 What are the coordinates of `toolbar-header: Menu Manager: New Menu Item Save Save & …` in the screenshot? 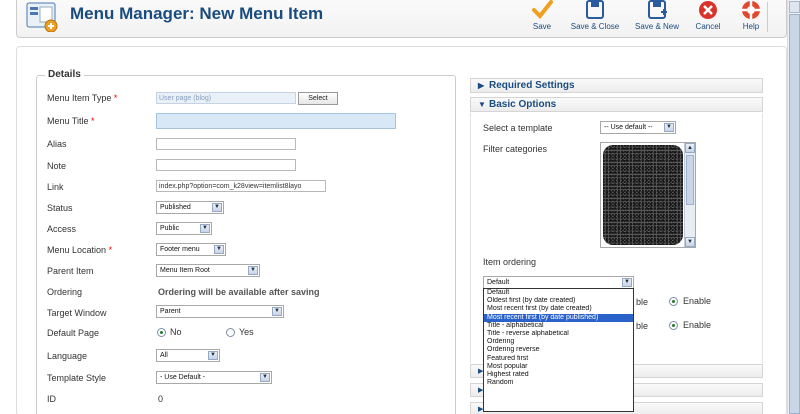 It's located at (393, 19).